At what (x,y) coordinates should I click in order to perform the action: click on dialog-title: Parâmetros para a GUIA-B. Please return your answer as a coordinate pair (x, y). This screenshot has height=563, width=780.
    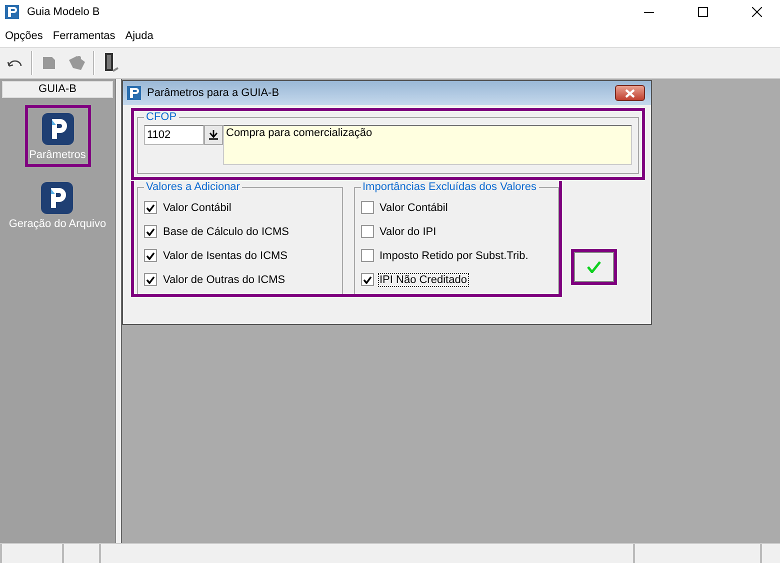
    Looking at the image, I should click on (213, 93).